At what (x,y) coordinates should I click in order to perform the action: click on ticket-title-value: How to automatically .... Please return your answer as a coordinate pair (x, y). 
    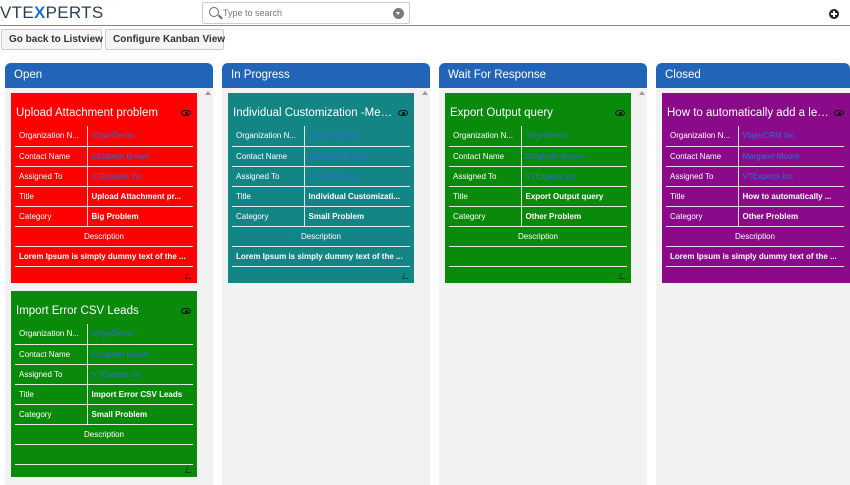
    Looking at the image, I should click on (791, 196).